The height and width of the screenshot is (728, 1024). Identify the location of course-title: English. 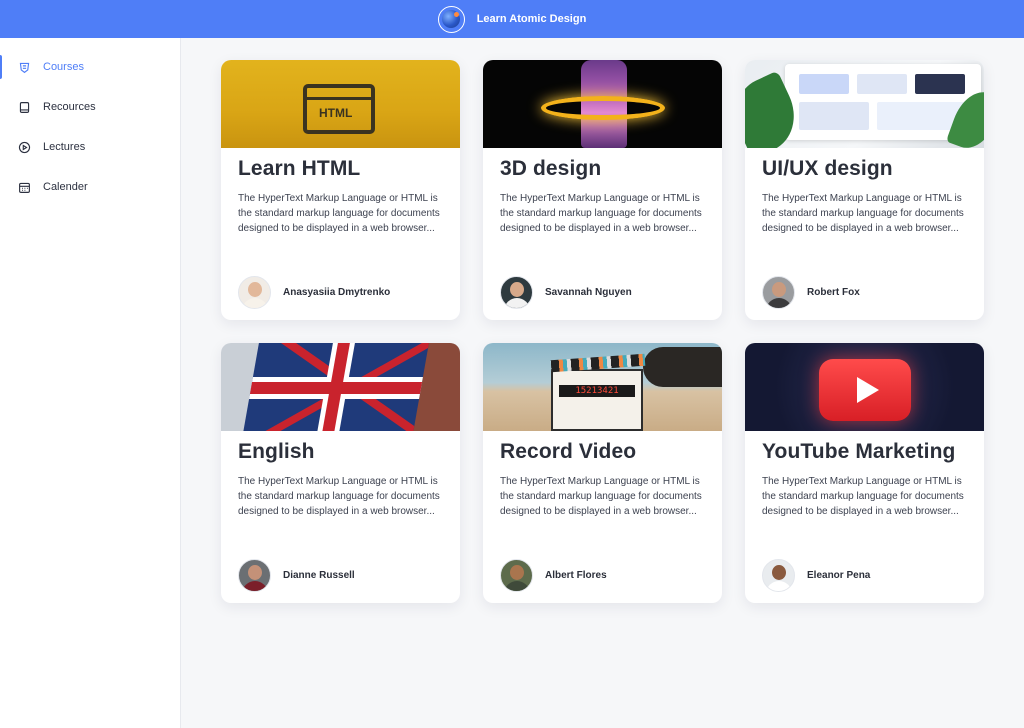
(276, 451).